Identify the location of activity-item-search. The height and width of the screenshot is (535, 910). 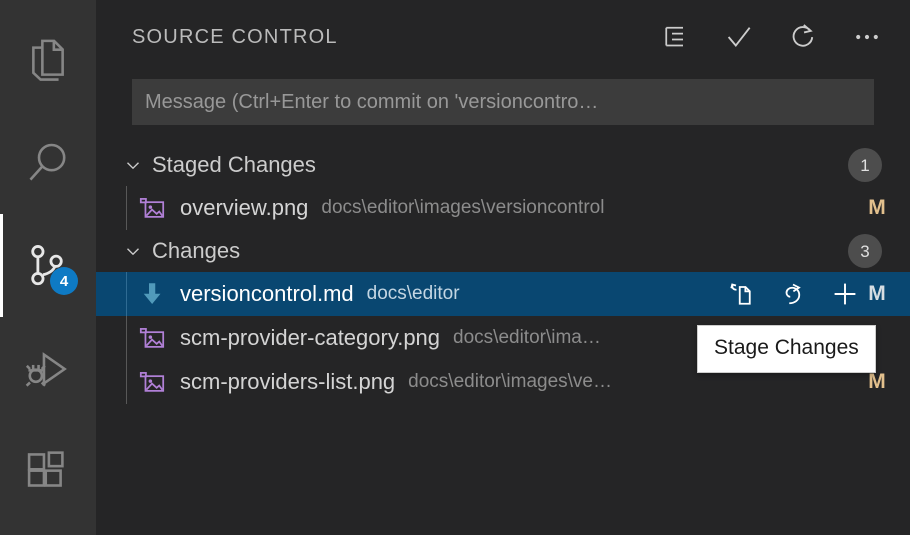
(48, 162).